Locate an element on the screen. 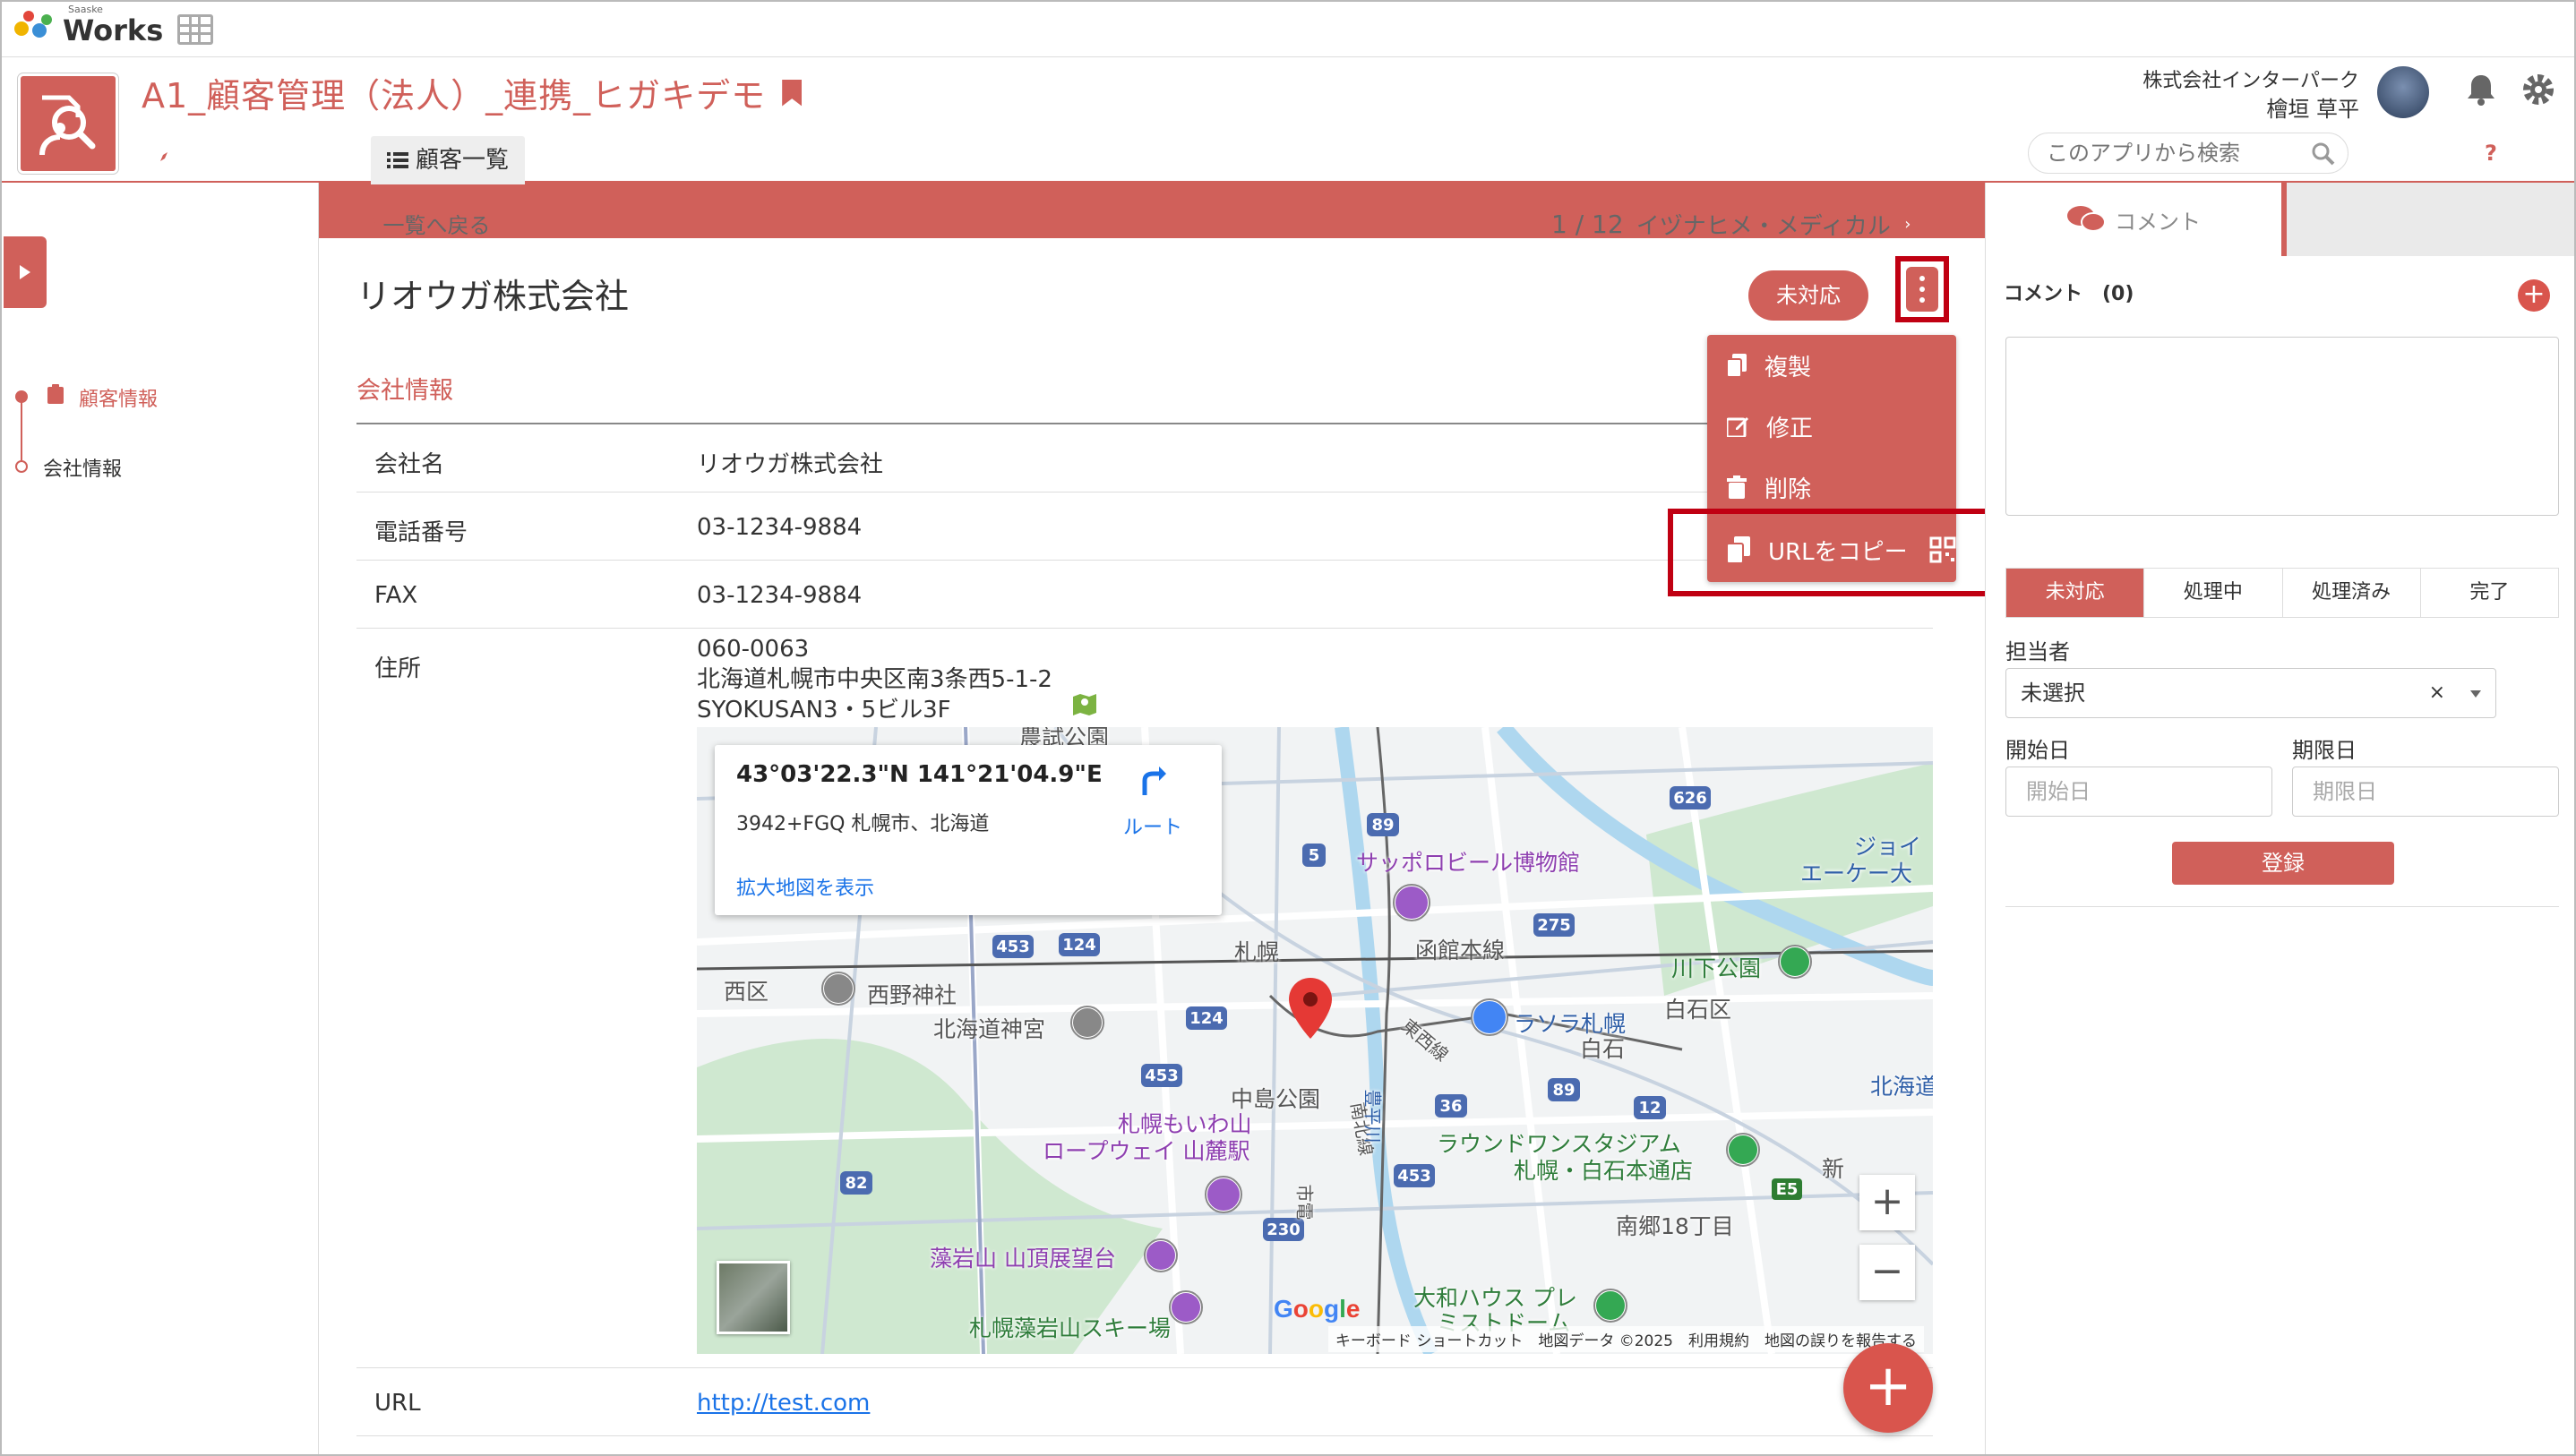 The height and width of the screenshot is (1456, 2576). nav-customer-list-label: 顧客一覧 is located at coordinates (463, 160).